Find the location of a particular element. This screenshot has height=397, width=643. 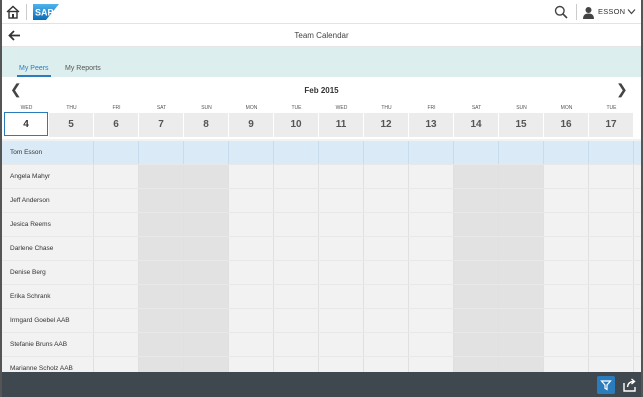

day-cell: 17 is located at coordinates (611, 125).